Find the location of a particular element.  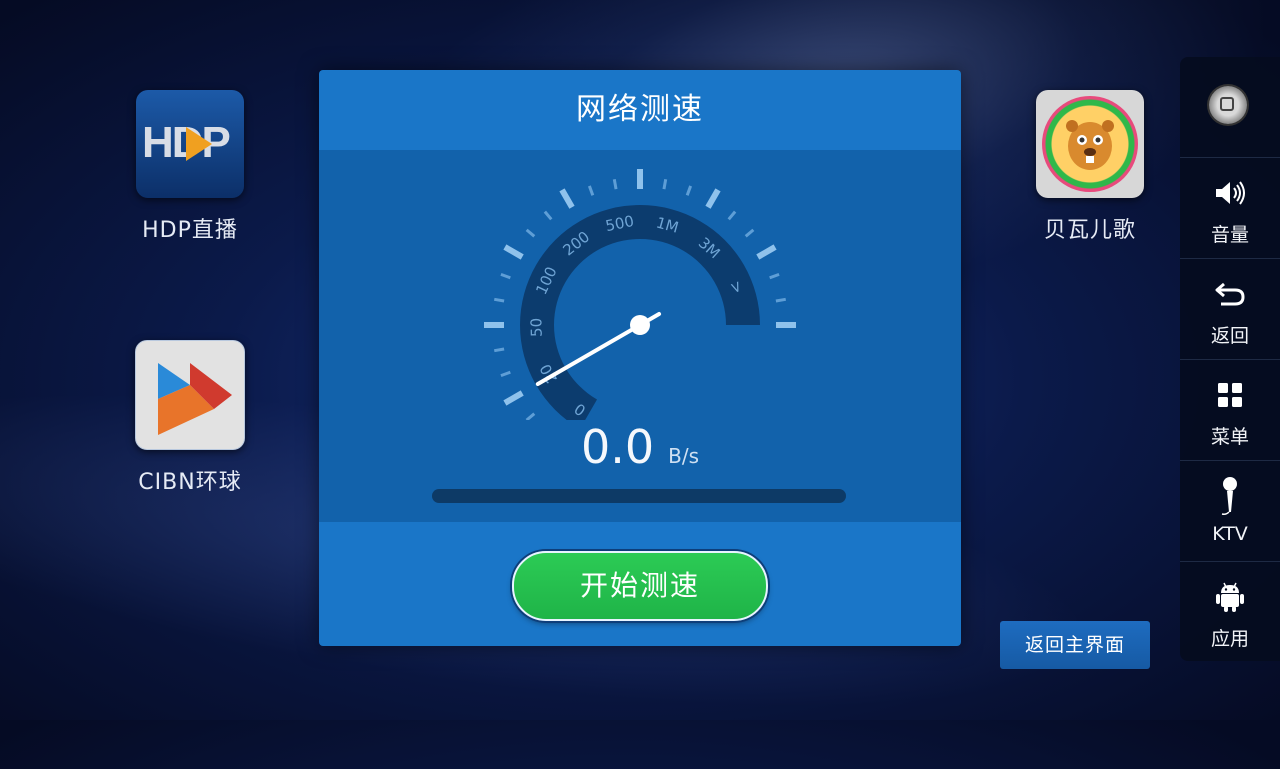

app-cibn-global: CIBN环球 is located at coordinates (190, 418).